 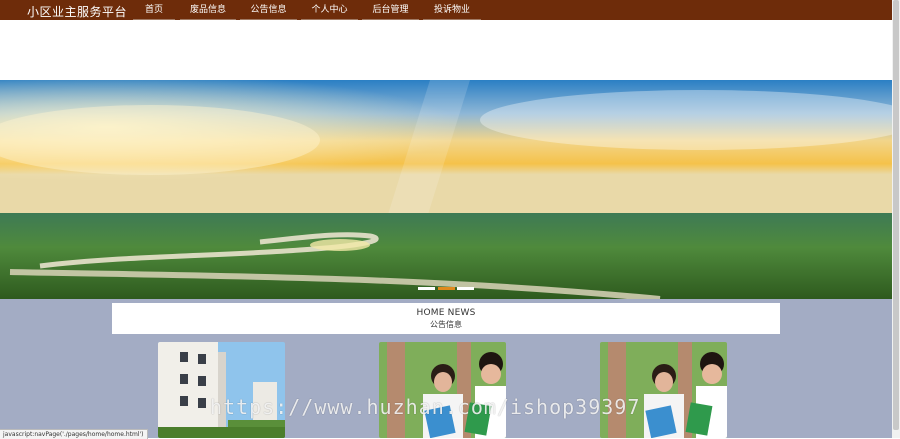 I want to click on nav-waste-info: 废品信息, so click(x=208, y=10).